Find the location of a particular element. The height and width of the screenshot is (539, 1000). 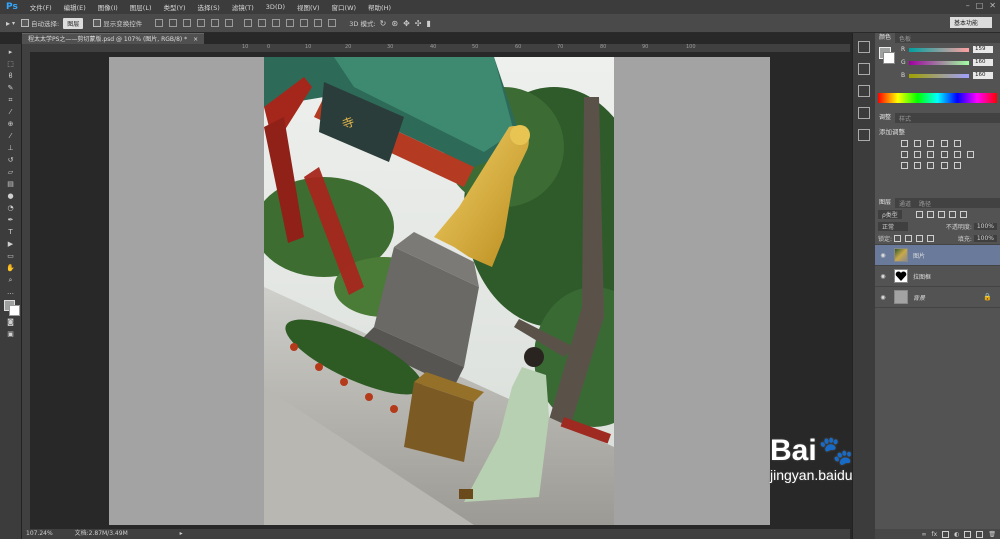

filter-type-icon is located at coordinates (941, 214).